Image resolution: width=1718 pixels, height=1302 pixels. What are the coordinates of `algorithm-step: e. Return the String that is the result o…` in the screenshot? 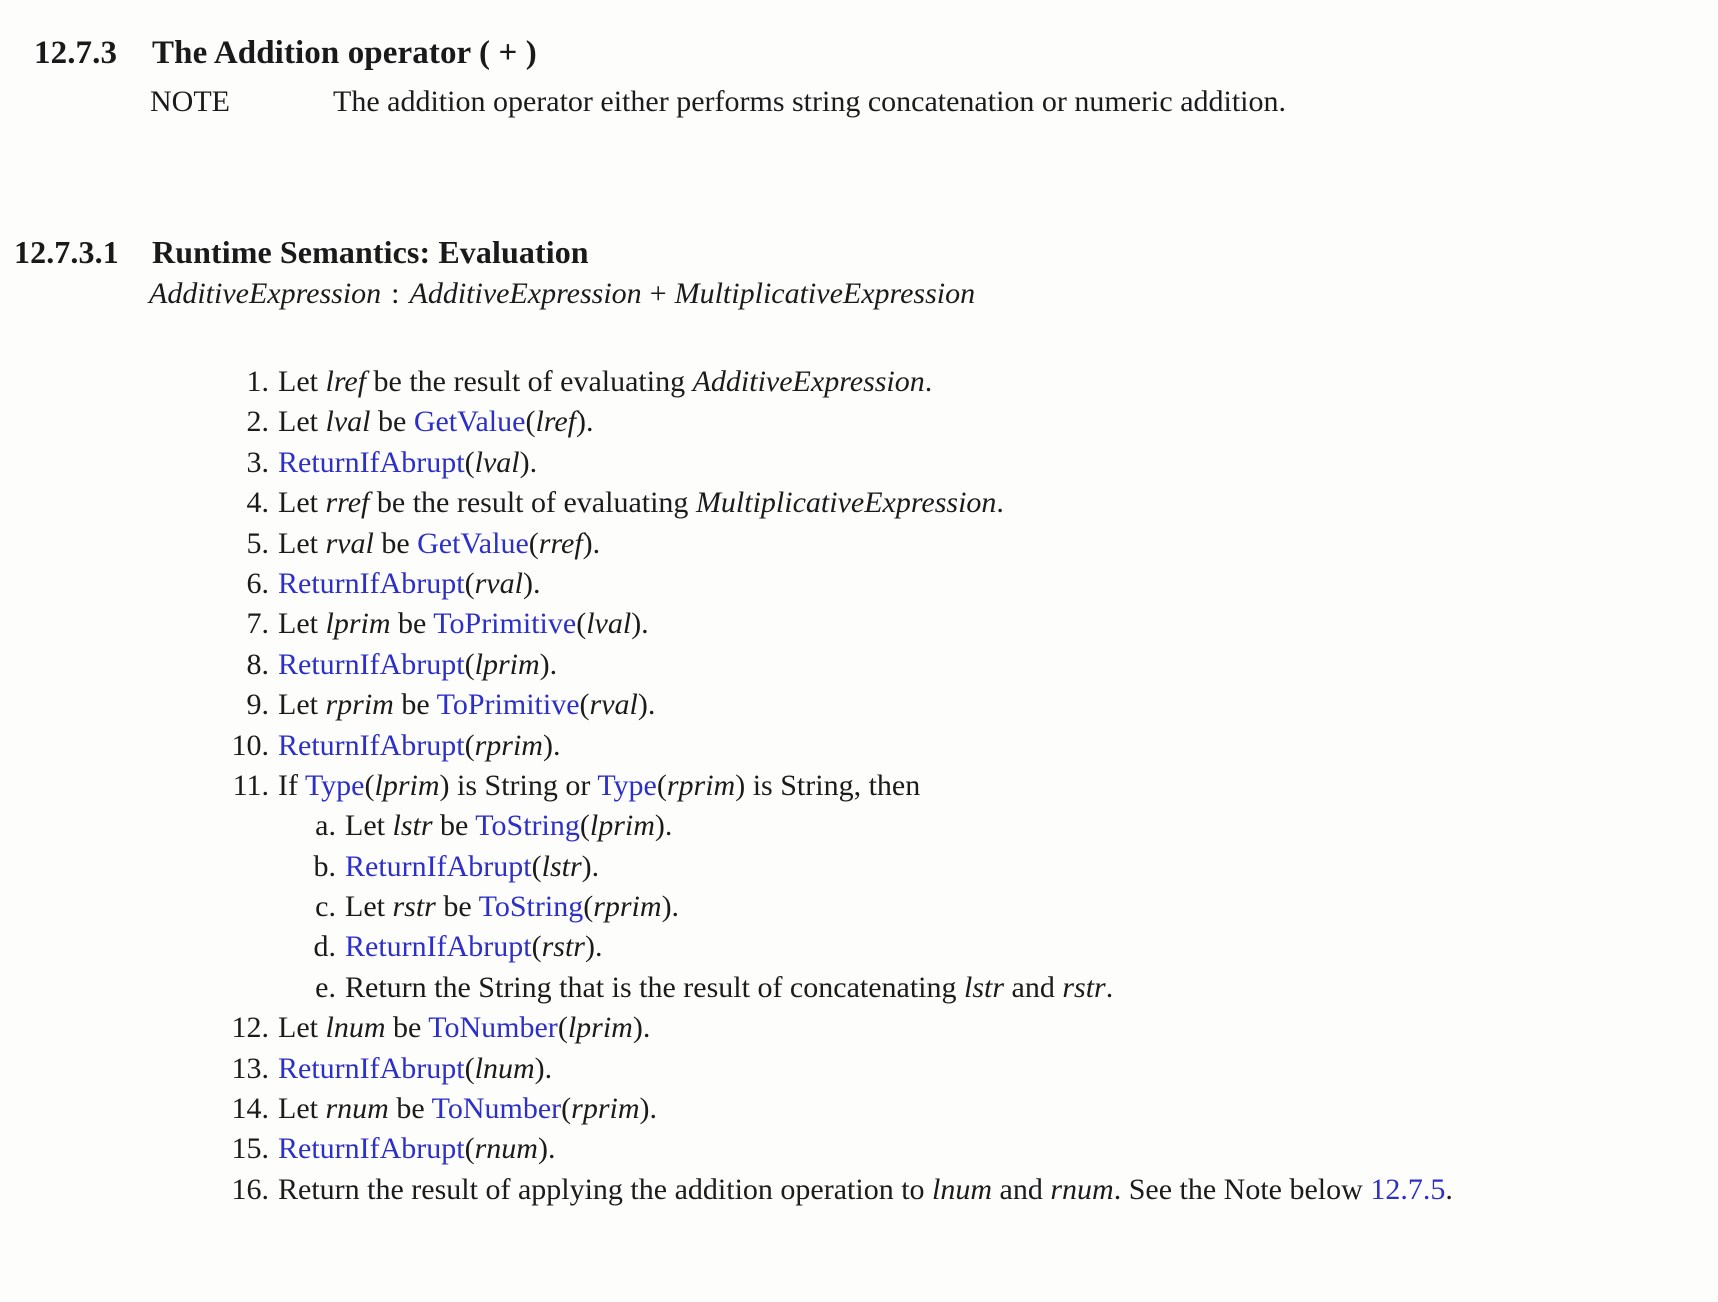 It's located at (879, 988).